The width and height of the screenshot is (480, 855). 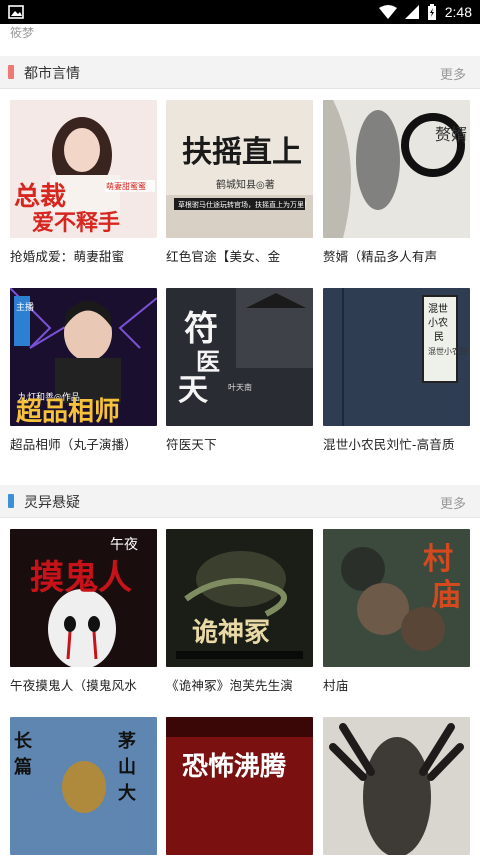 I want to click on svg-text: 主播, so click(x=25, y=307).